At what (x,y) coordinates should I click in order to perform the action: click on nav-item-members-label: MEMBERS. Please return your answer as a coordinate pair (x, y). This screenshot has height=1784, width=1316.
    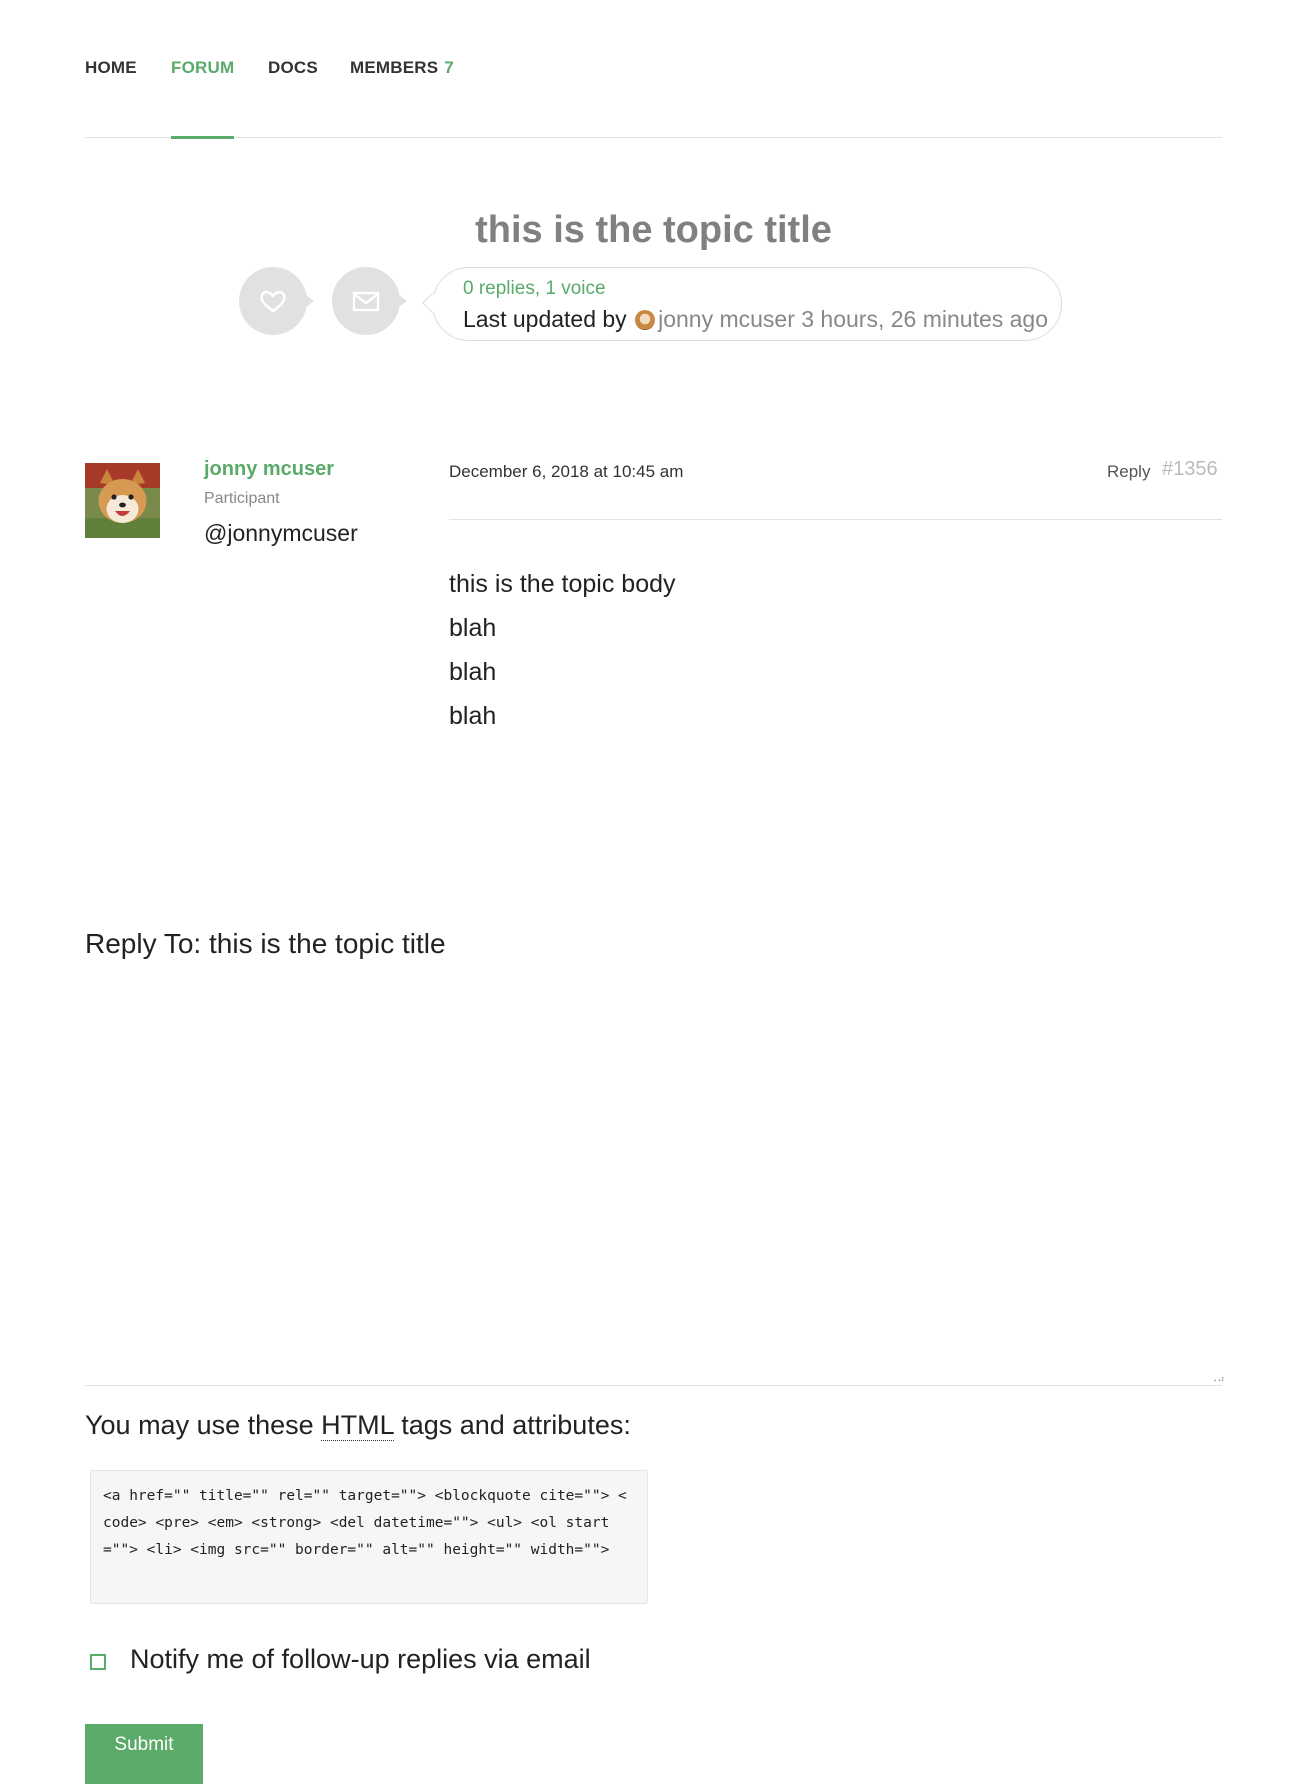
    Looking at the image, I should click on (394, 67).